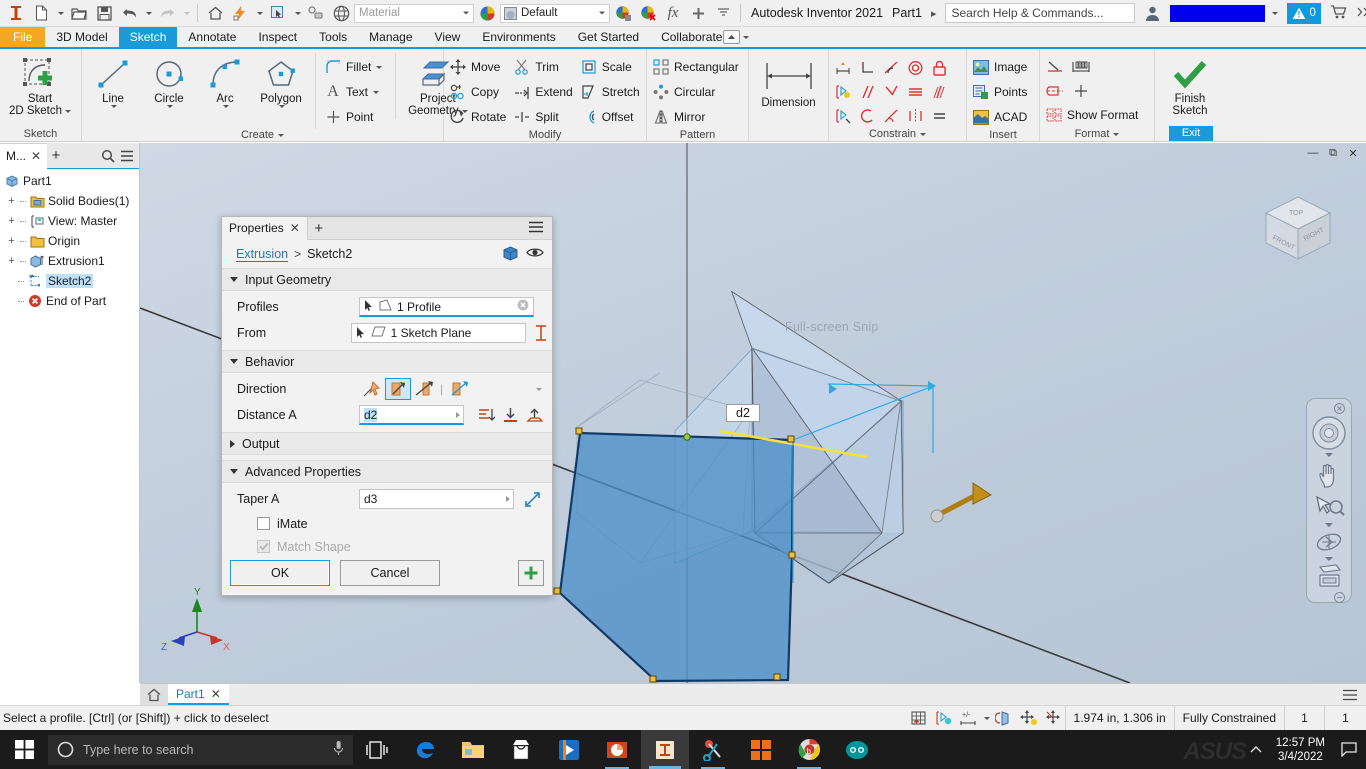  What do you see at coordinates (24, 749) in the screenshot?
I see `start-button-icon` at bounding box center [24, 749].